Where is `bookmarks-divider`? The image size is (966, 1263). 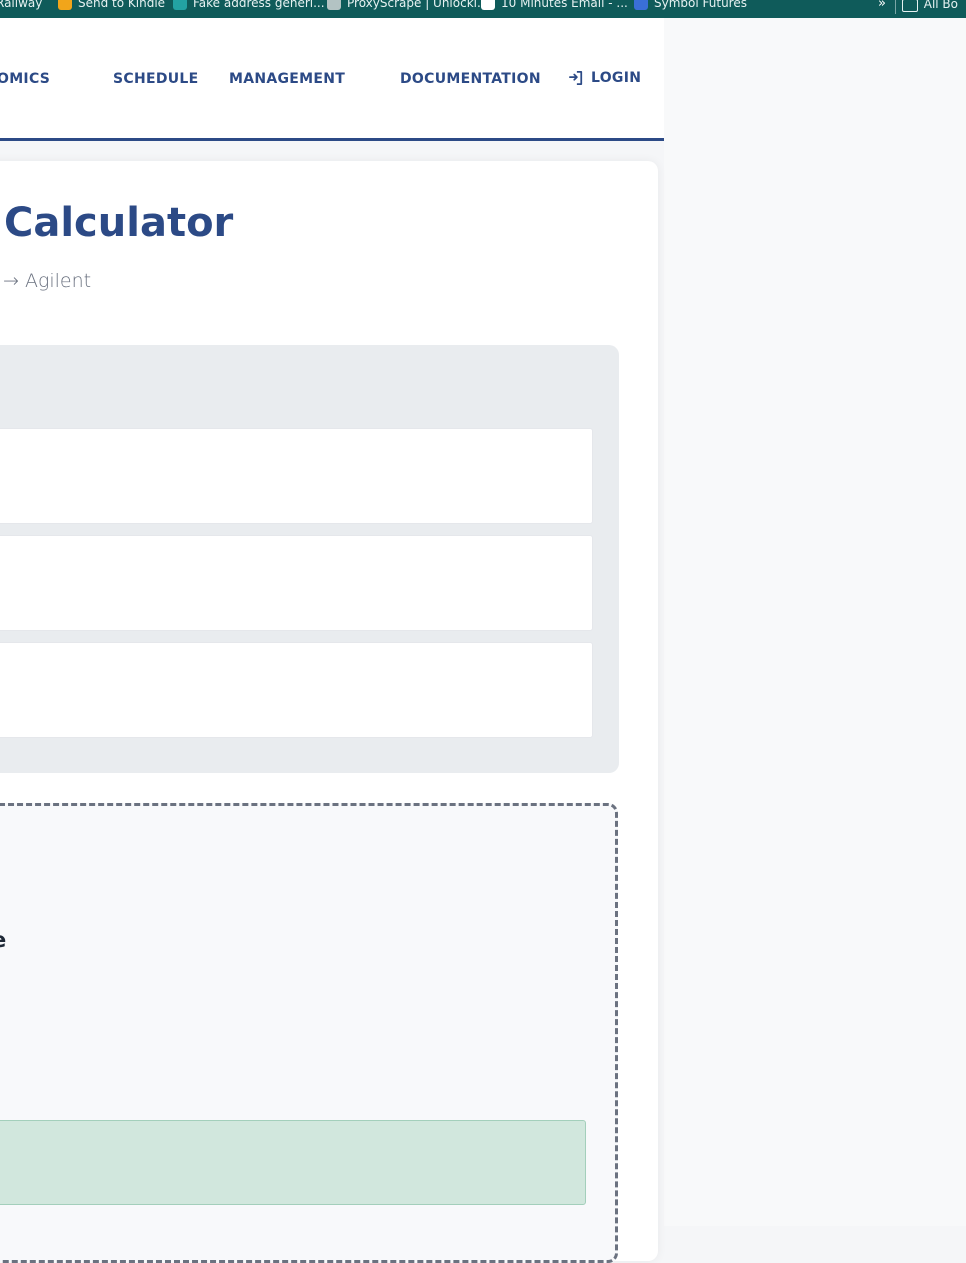
bookmarks-divider is located at coordinates (895, 7).